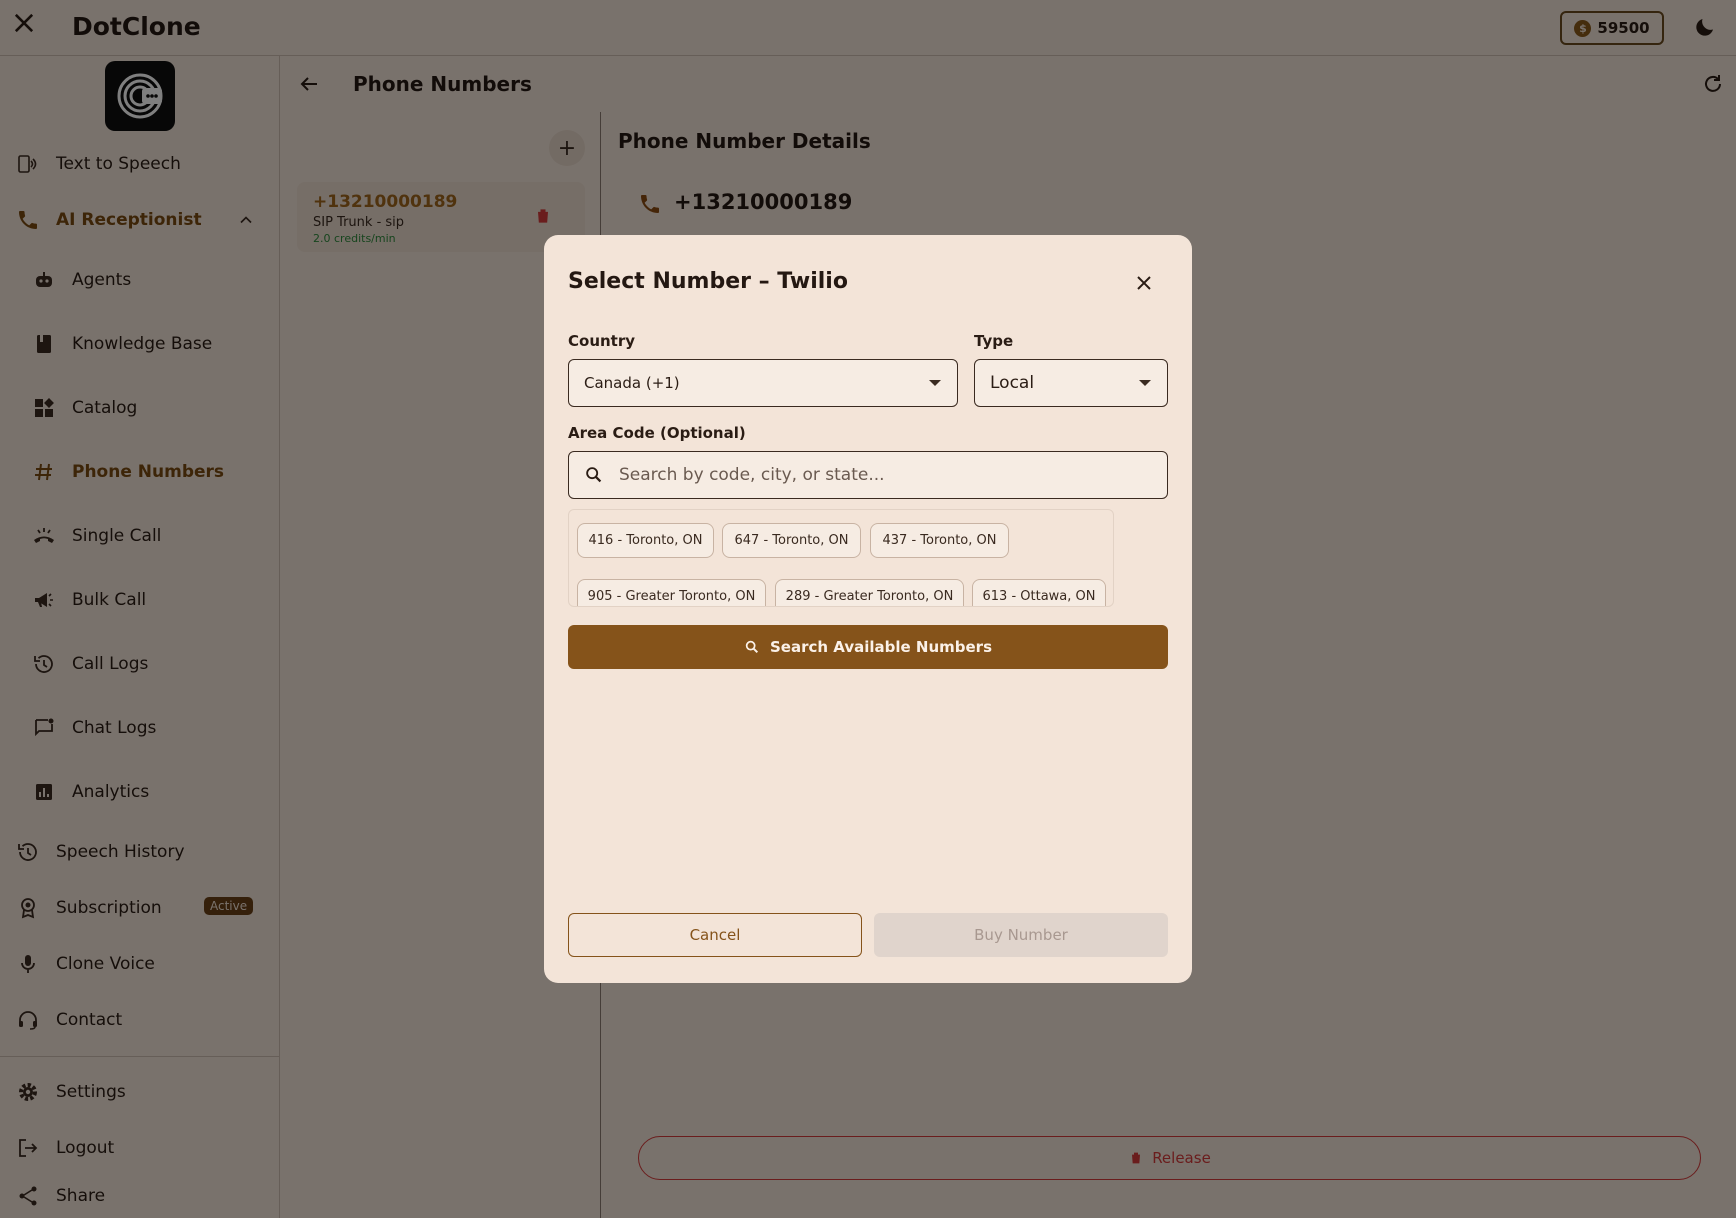 The height and width of the screenshot is (1218, 1736). I want to click on type-value: Local, so click(1012, 383).